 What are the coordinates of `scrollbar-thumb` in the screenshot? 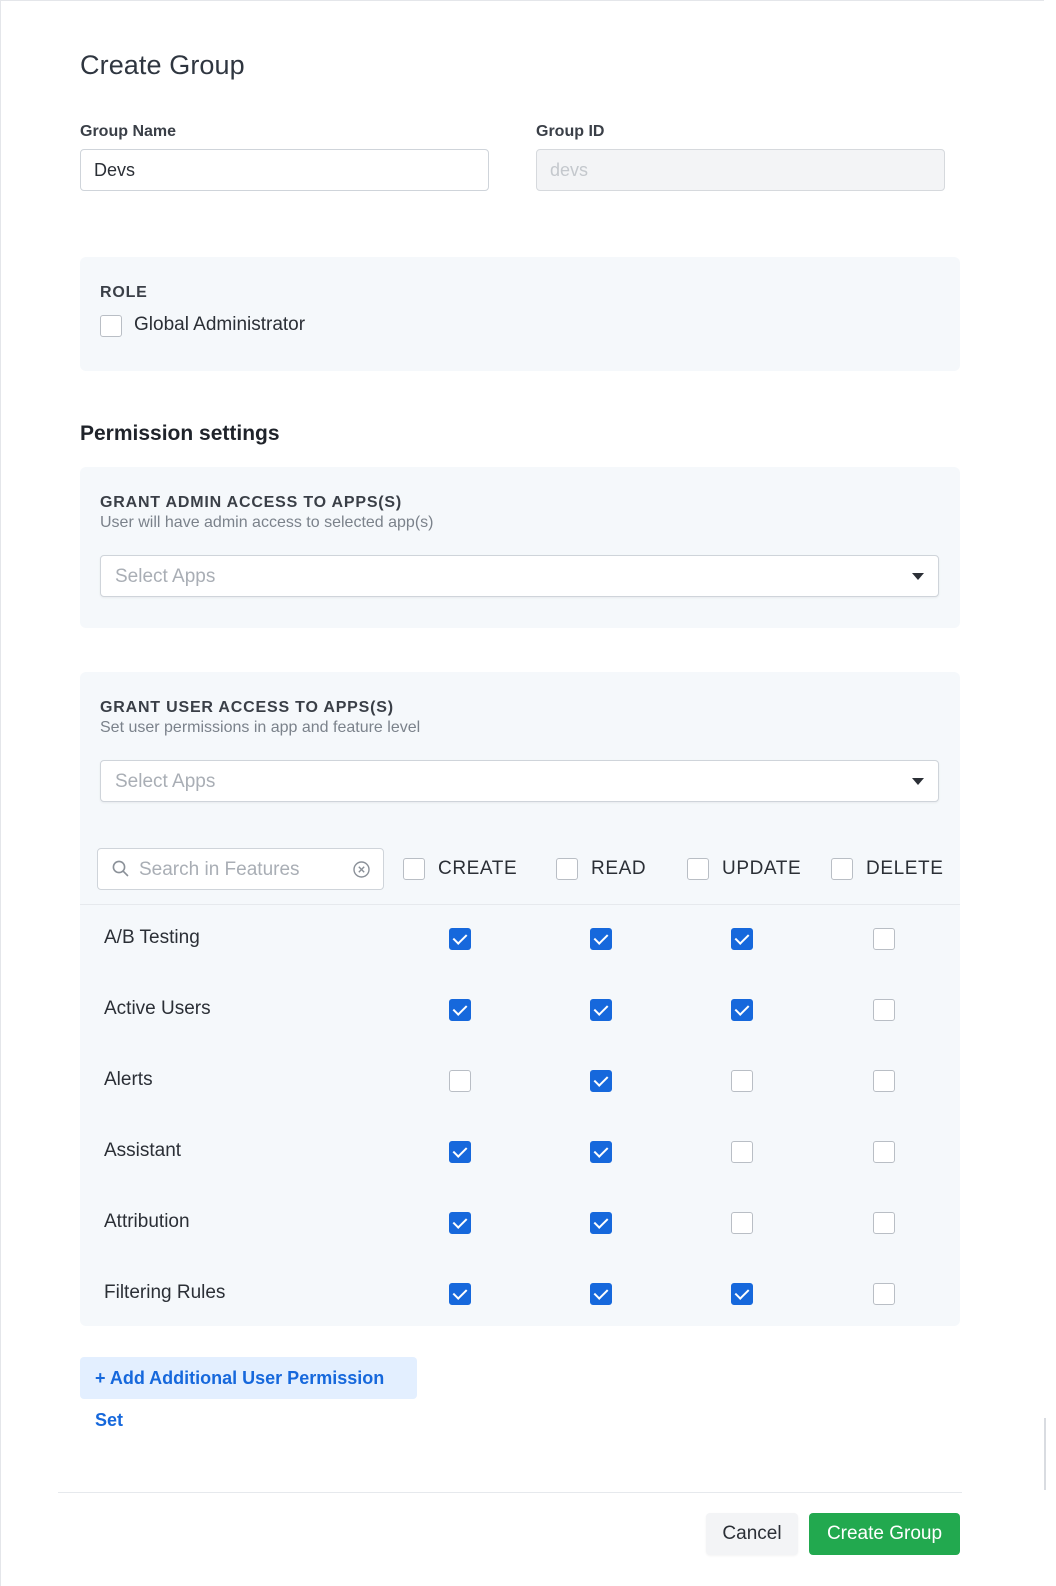 It's located at (1045, 1454).